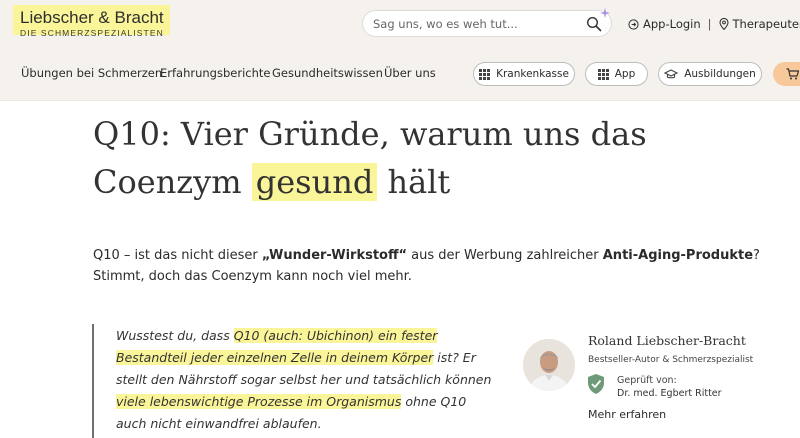 Image resolution: width=800 pixels, height=438 pixels. I want to click on app-label: App, so click(625, 74).